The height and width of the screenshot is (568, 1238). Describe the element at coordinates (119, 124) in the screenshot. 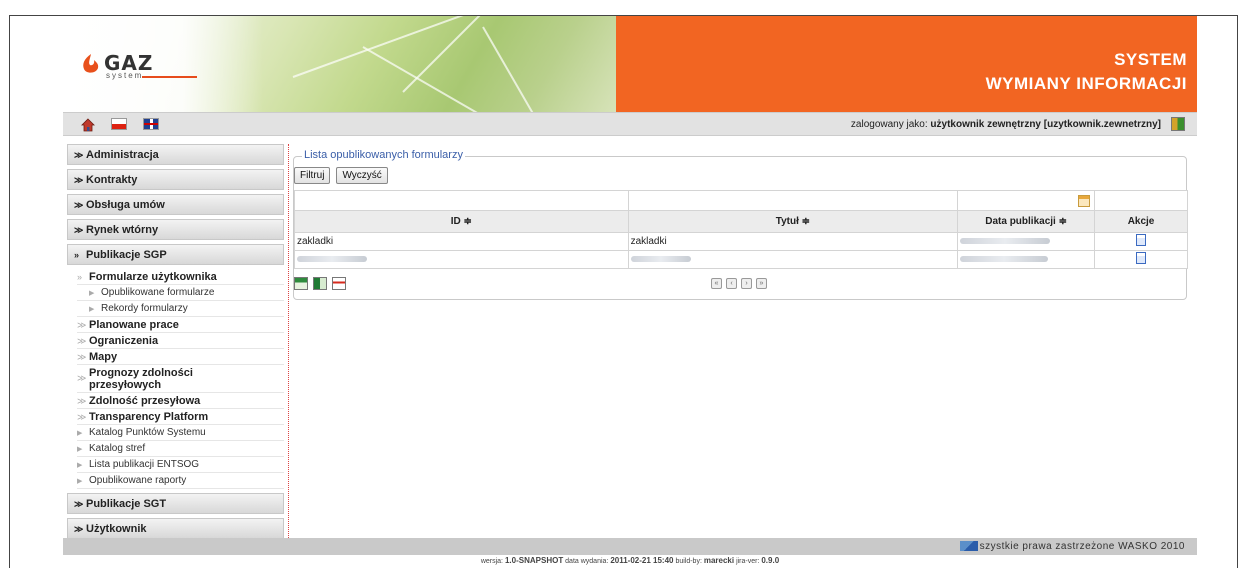

I see `polish-flag-icon` at that location.